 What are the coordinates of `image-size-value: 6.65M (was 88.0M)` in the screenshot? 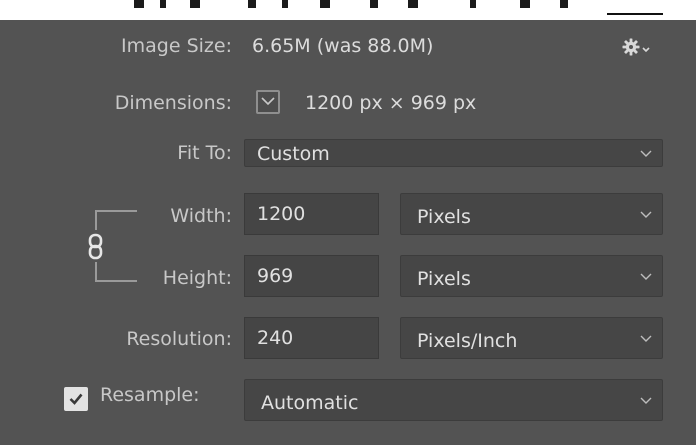 It's located at (343, 46).